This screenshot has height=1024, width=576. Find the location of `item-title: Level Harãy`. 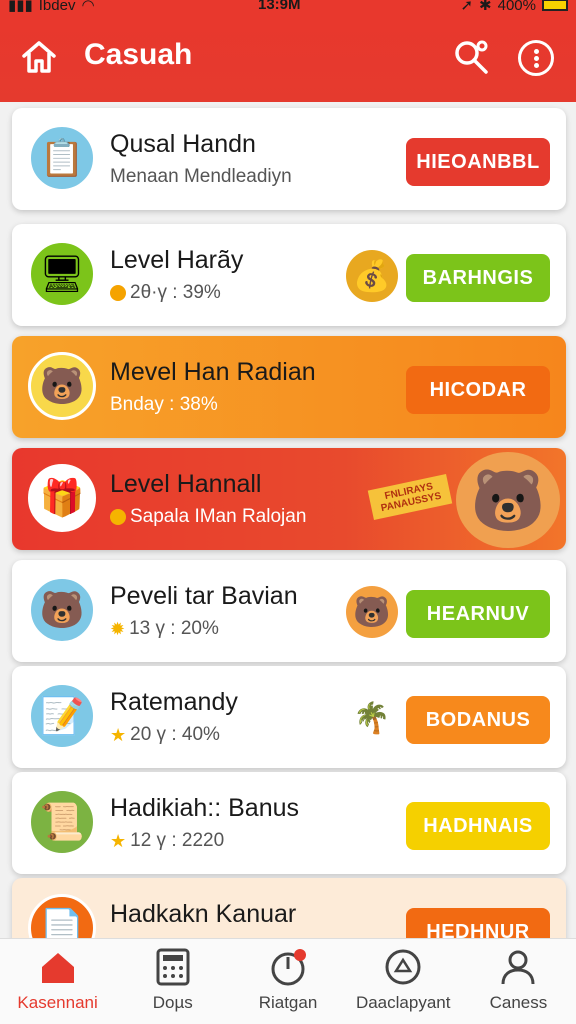

item-title: Level Harãy is located at coordinates (177, 260).